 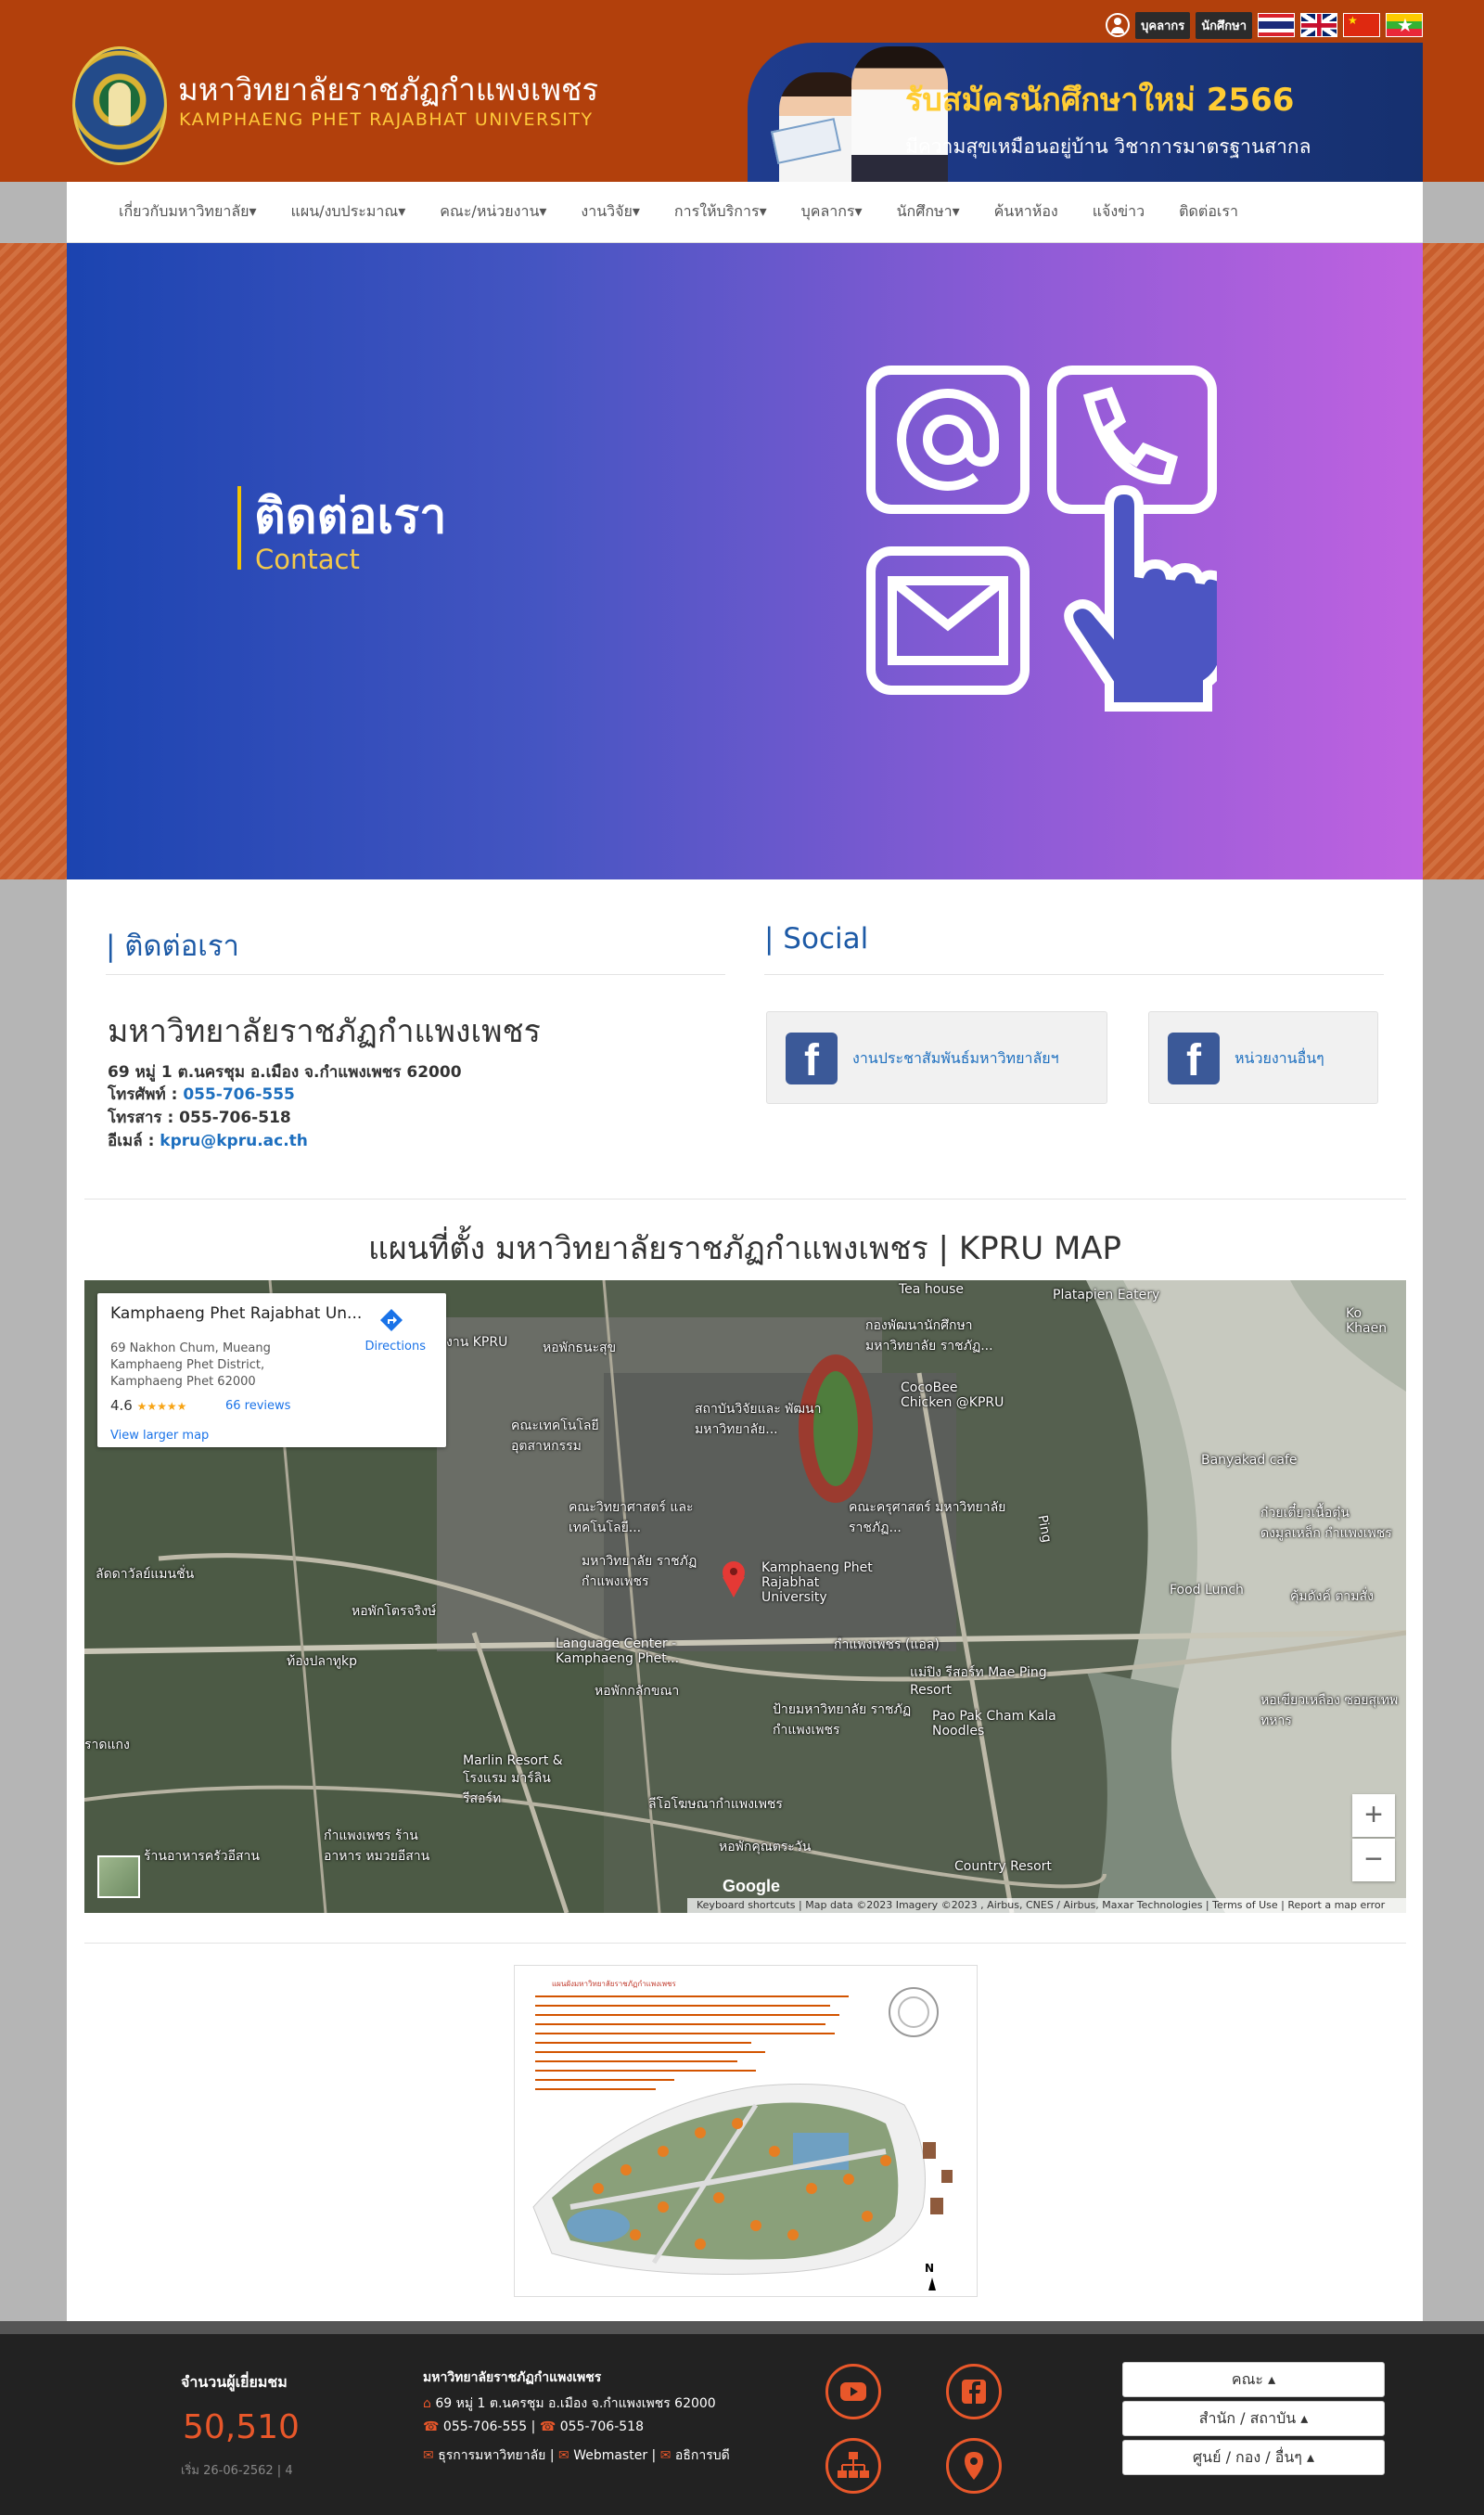 I want to click on decorative-stripes-right, so click(x=1453, y=561).